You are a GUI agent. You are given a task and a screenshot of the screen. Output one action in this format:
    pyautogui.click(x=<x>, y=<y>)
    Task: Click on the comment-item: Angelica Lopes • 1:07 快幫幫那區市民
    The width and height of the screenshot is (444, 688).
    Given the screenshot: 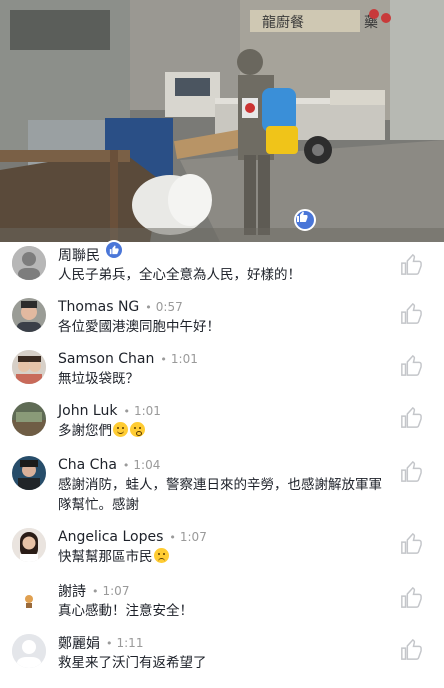 What is the action you would take?
    pyautogui.click(x=222, y=555)
    